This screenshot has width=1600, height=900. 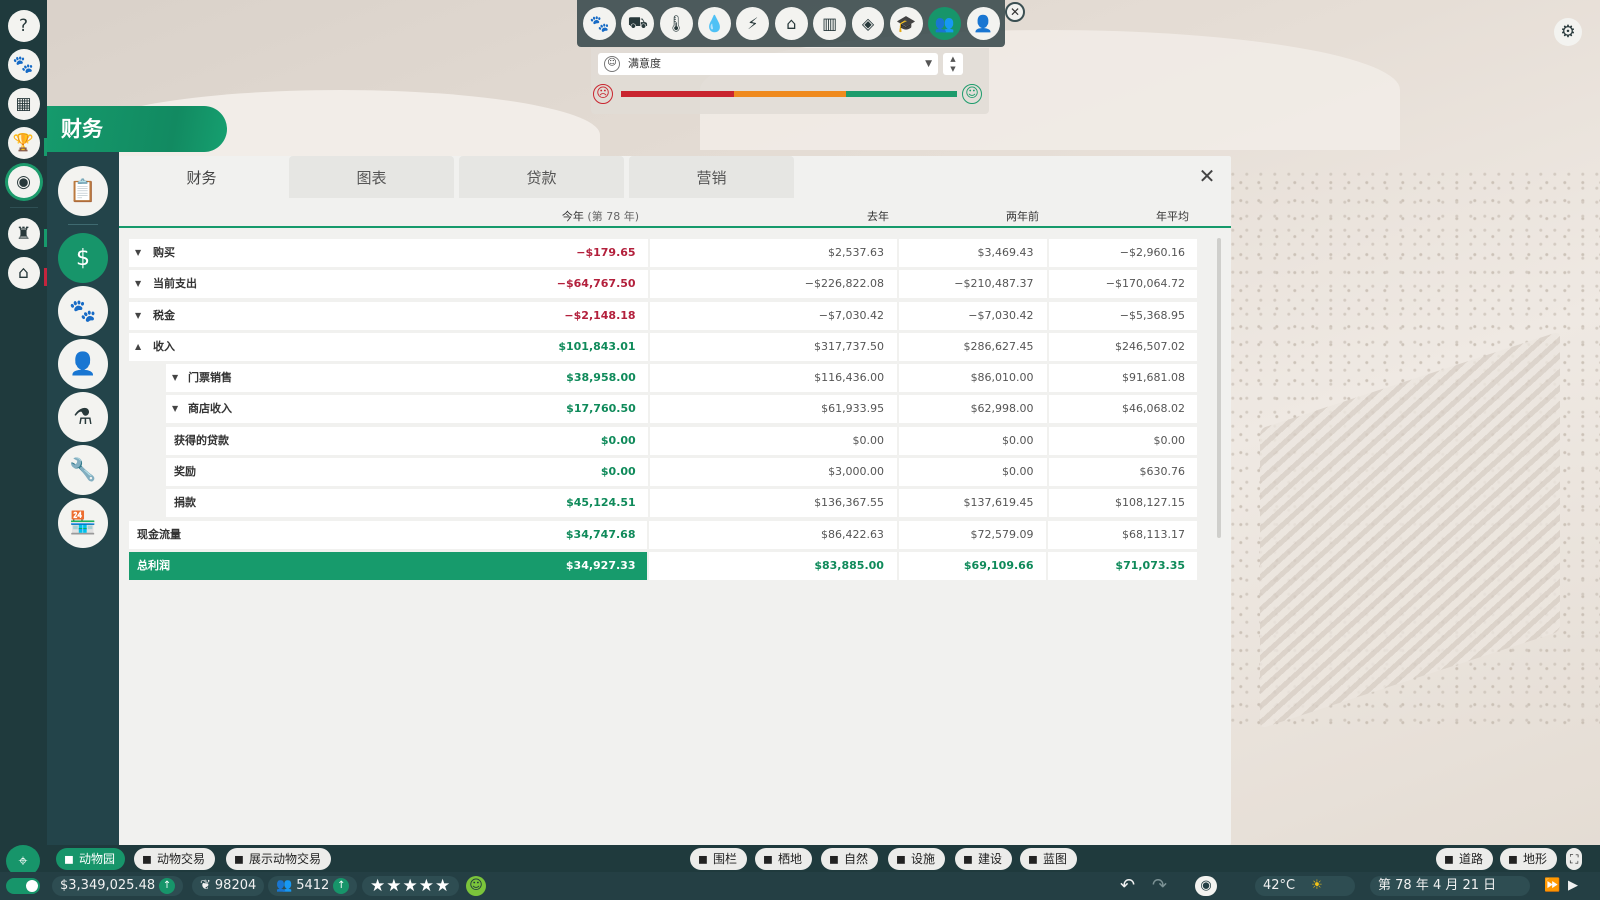 What do you see at coordinates (715, 23) in the screenshot?
I see `water-icon: 💧` at bounding box center [715, 23].